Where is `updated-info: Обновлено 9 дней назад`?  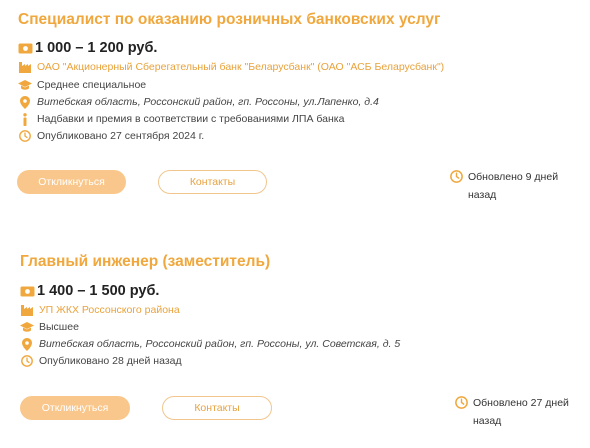
updated-info: Обновлено 9 дней назад is located at coordinates (504, 186).